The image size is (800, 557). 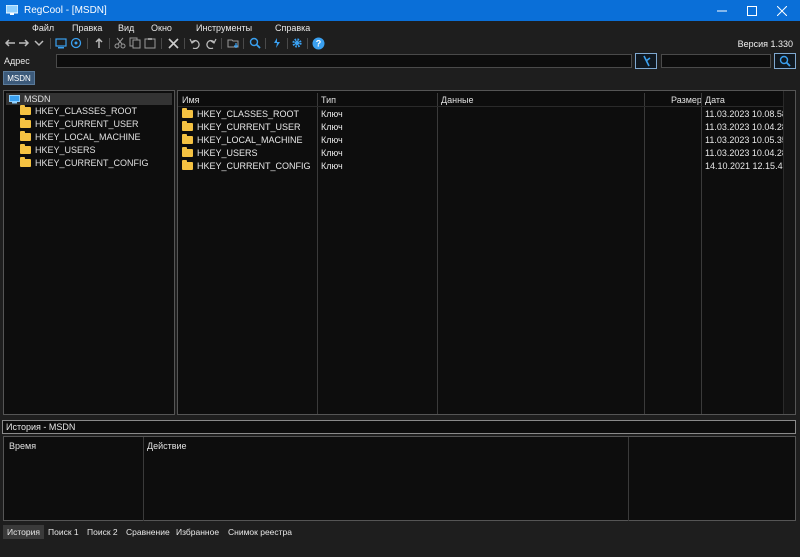 I want to click on cell-name-text: HKEY_CURRENT_USER, so click(x=249, y=127).